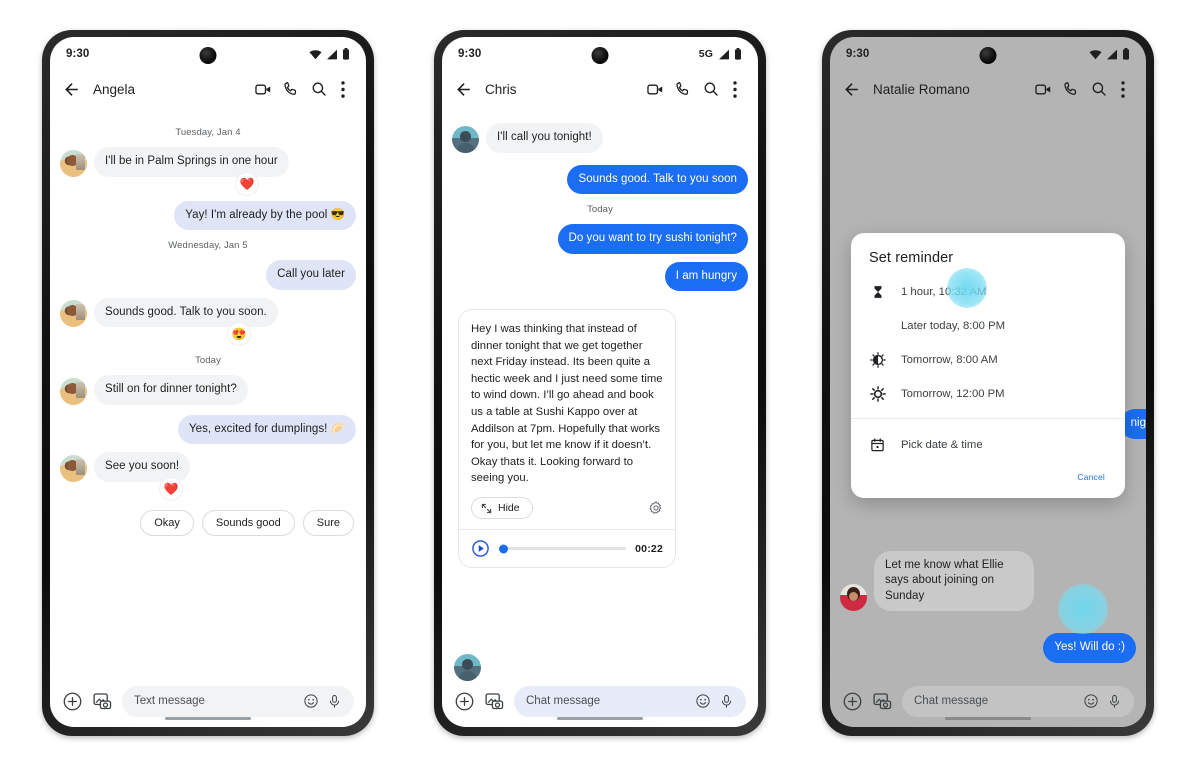 This screenshot has width=1200, height=783. Describe the element at coordinates (248, 522) in the screenshot. I see `suggestion-chip-sounds-good: Sounds good` at that location.